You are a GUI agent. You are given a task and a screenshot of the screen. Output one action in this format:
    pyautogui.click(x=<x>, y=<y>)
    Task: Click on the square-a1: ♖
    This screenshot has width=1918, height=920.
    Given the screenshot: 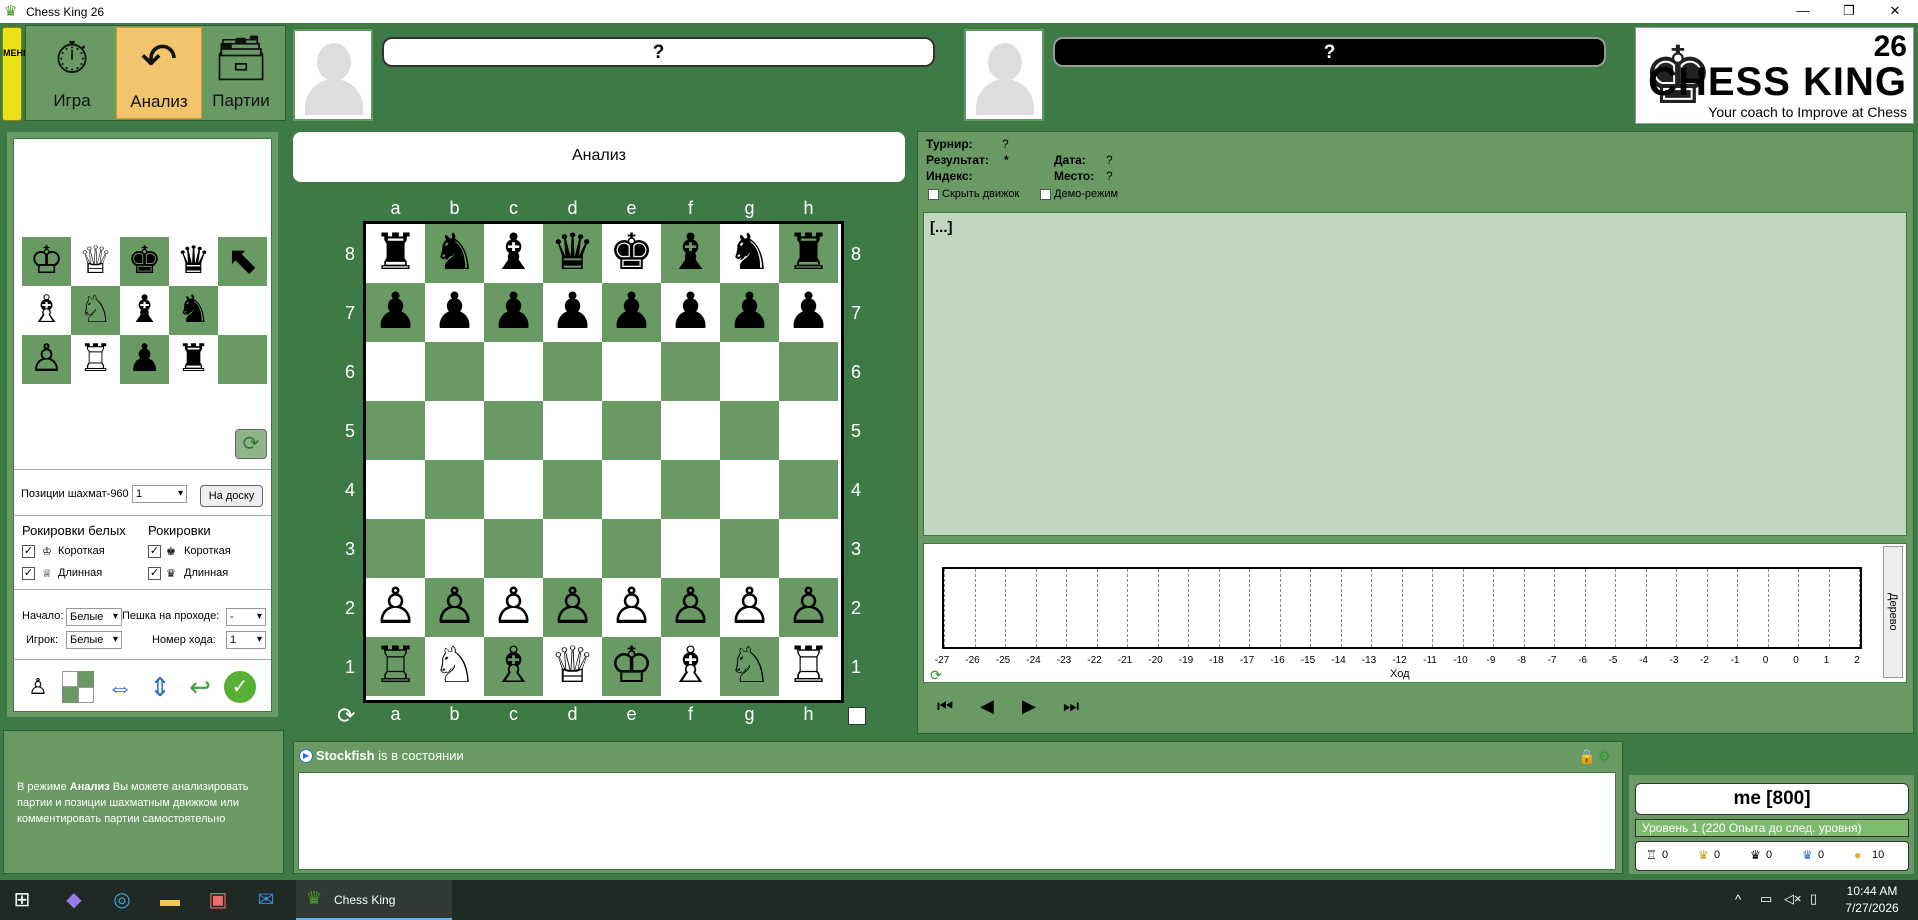 What is the action you would take?
    pyautogui.click(x=395, y=666)
    